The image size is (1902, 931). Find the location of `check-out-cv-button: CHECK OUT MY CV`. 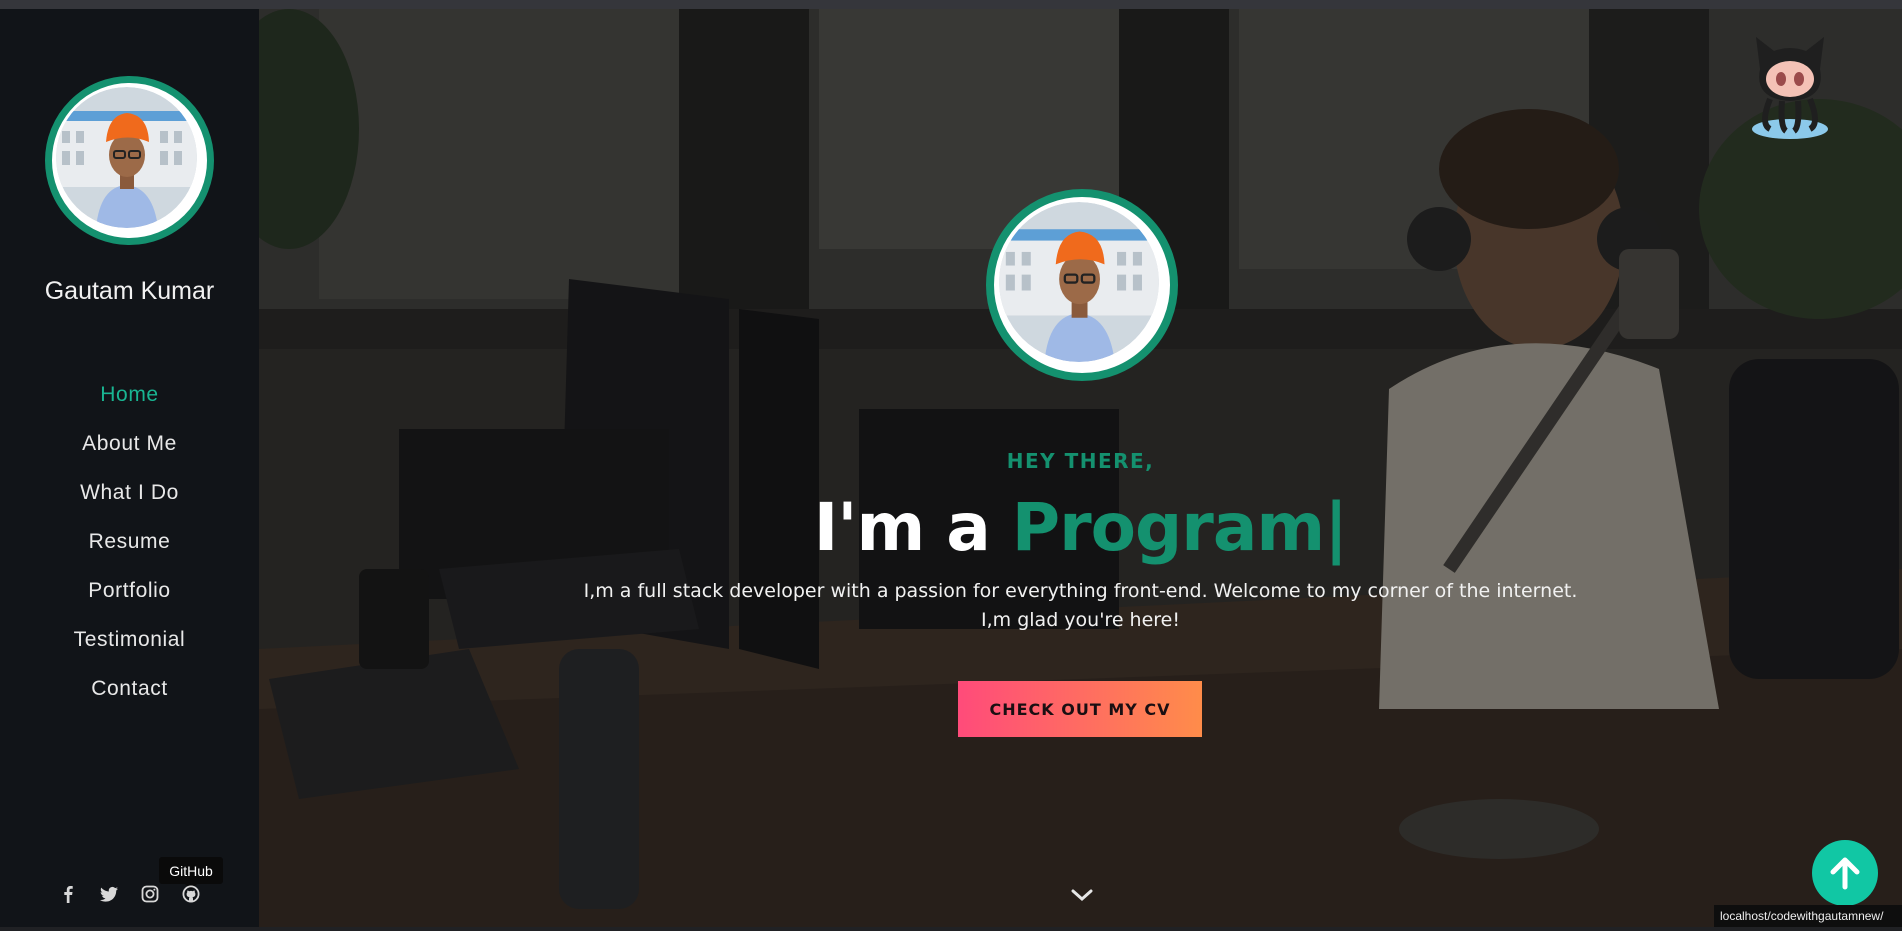

check-out-cv-button: CHECK OUT MY CV is located at coordinates (1080, 709).